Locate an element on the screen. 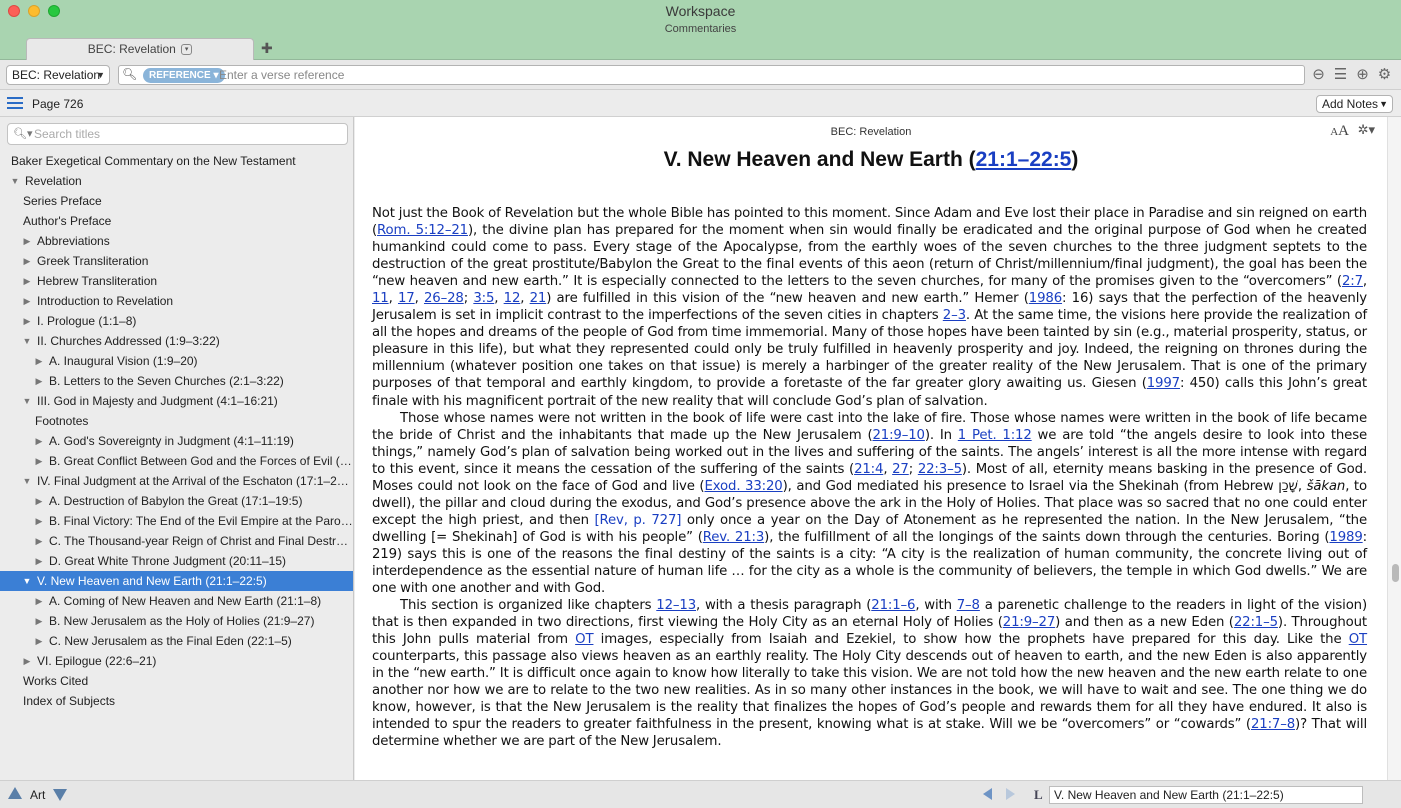 Image resolution: width=1401 pixels, height=808 pixels. font-larger-button: A is located at coordinates (1343, 131).